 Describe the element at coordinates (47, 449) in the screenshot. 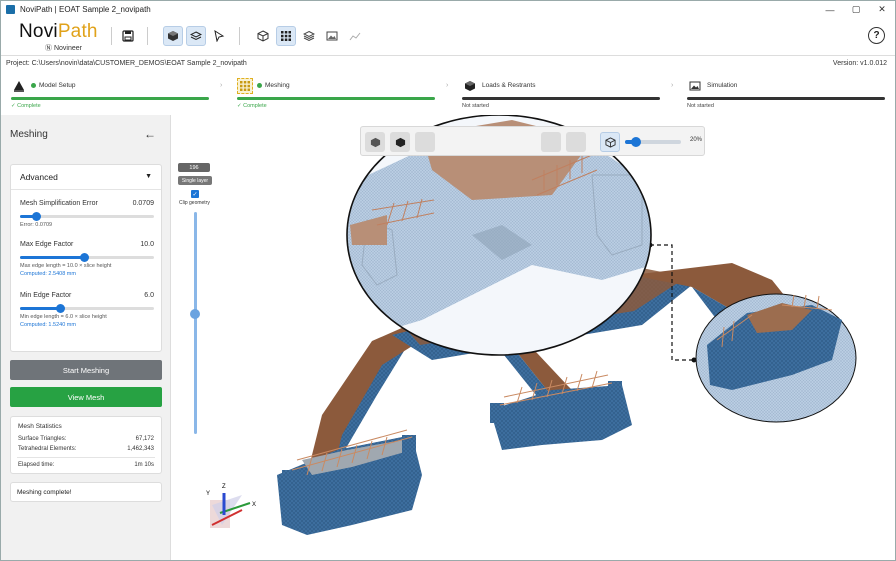

I see `stat-label: Tetrahedral Elements:` at that location.